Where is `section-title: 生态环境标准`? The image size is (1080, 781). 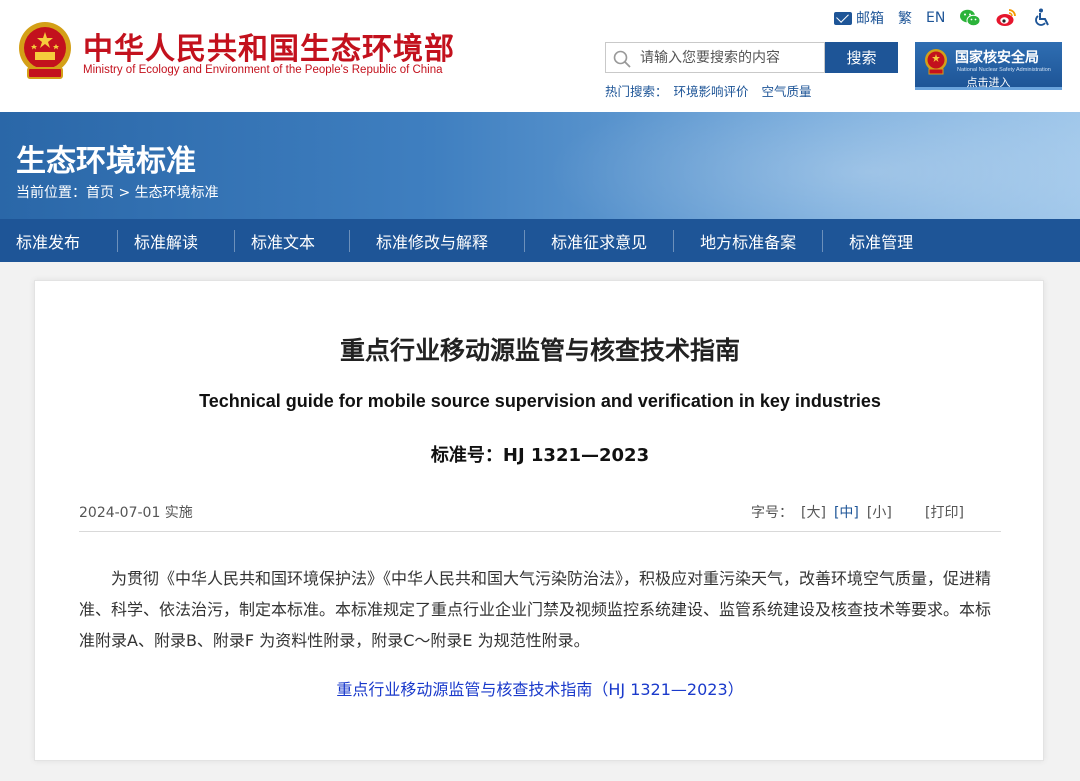 section-title: 生态环境标准 is located at coordinates (106, 161).